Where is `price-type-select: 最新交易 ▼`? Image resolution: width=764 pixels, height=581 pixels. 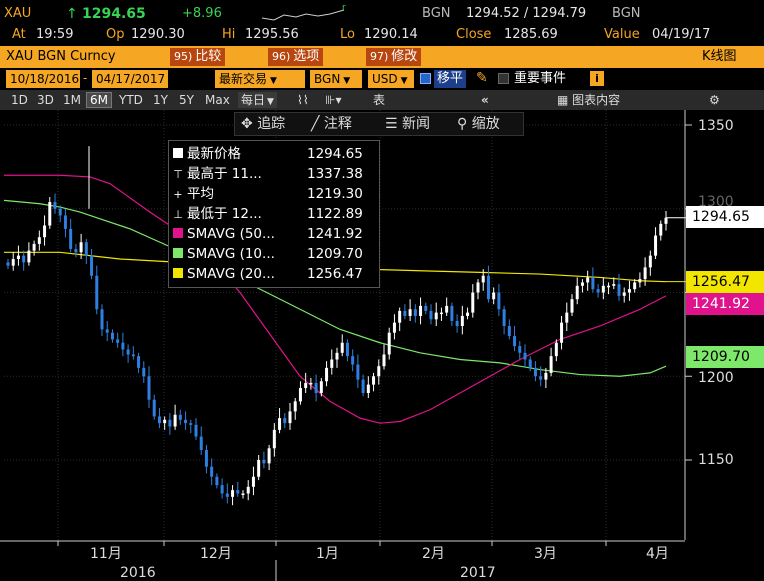
price-type-select: 最新交易 ▼ is located at coordinates (260, 79).